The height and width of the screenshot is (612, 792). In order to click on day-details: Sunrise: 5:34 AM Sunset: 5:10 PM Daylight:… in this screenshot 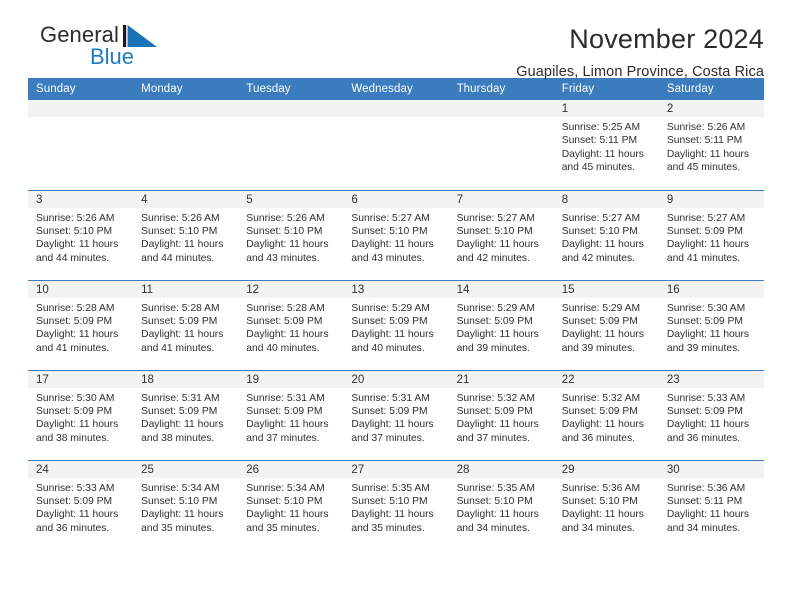, I will do `click(185, 507)`.